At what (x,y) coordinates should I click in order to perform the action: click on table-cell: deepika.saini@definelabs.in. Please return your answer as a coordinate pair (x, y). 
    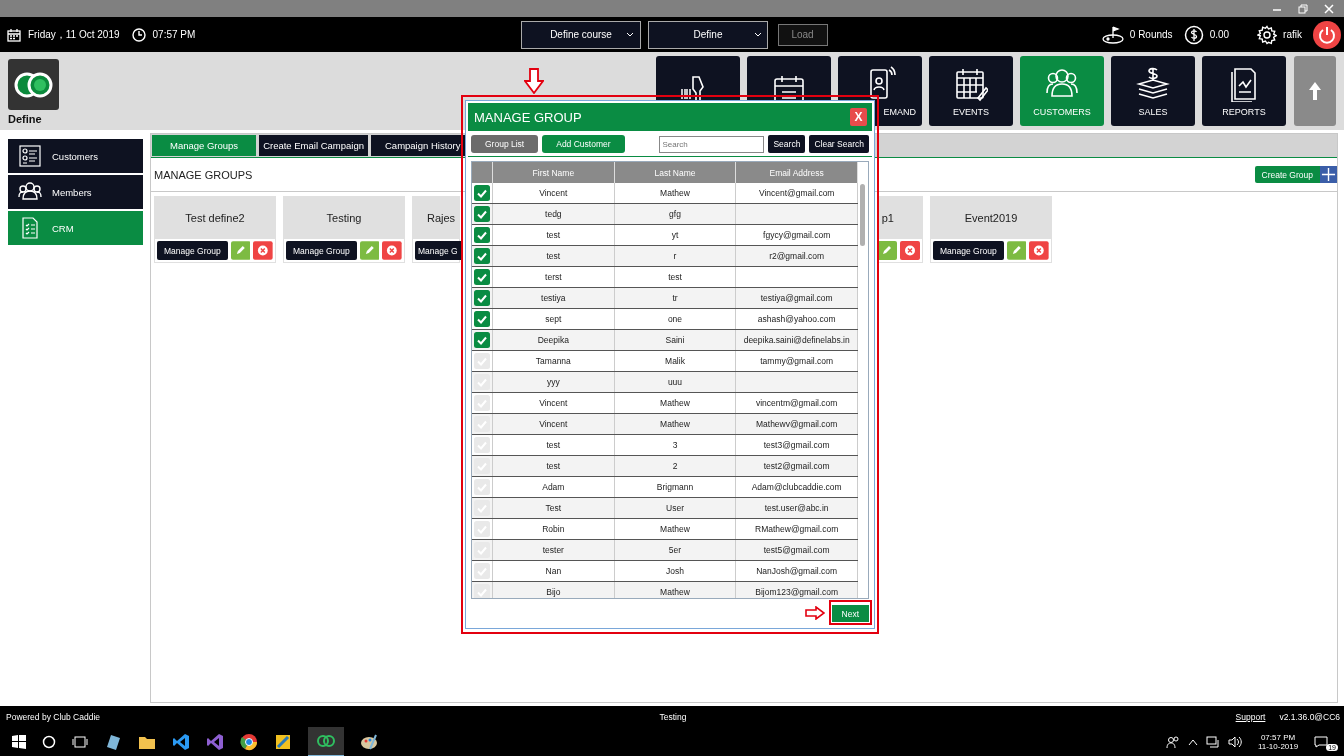
    Looking at the image, I should click on (797, 340).